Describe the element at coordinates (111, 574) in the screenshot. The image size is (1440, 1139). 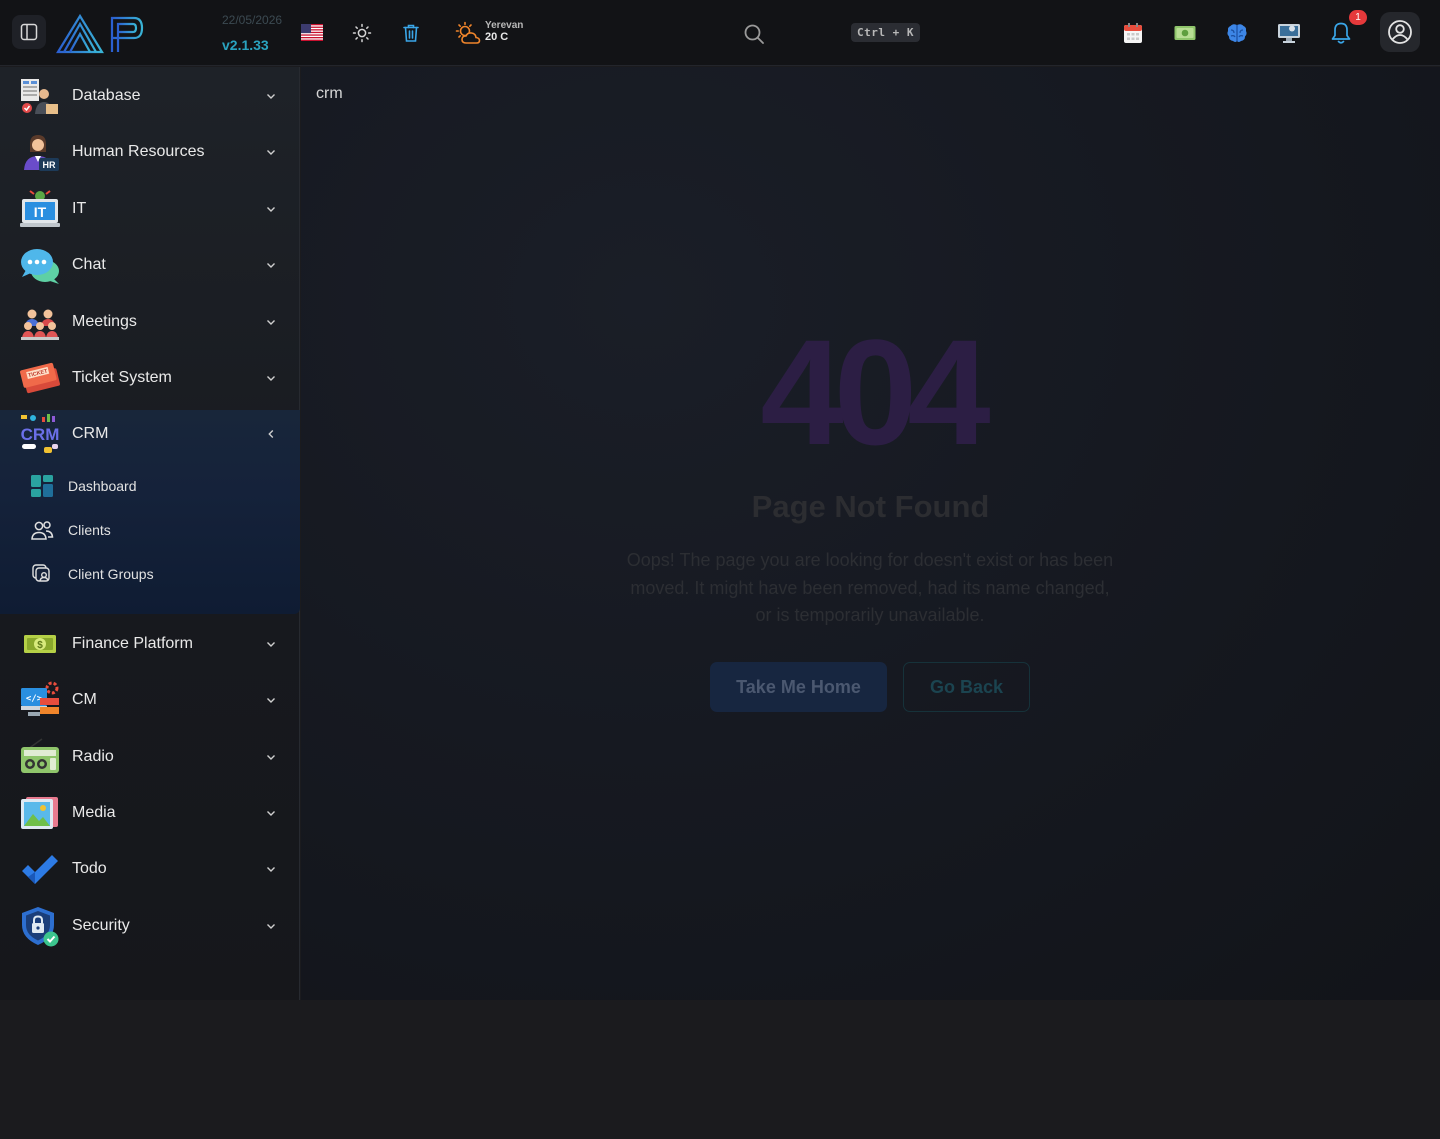
I see `sidebar-subitem-label: Client Groups` at that location.